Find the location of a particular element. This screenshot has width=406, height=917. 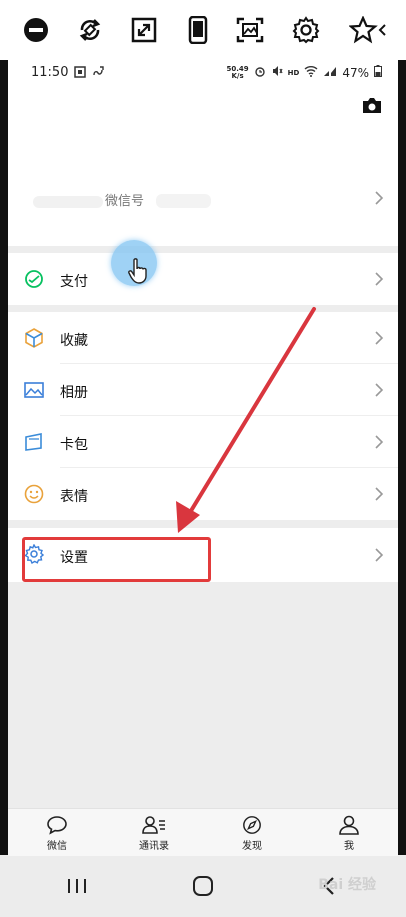

wechat-id-label: 微信号 is located at coordinates (125, 201).